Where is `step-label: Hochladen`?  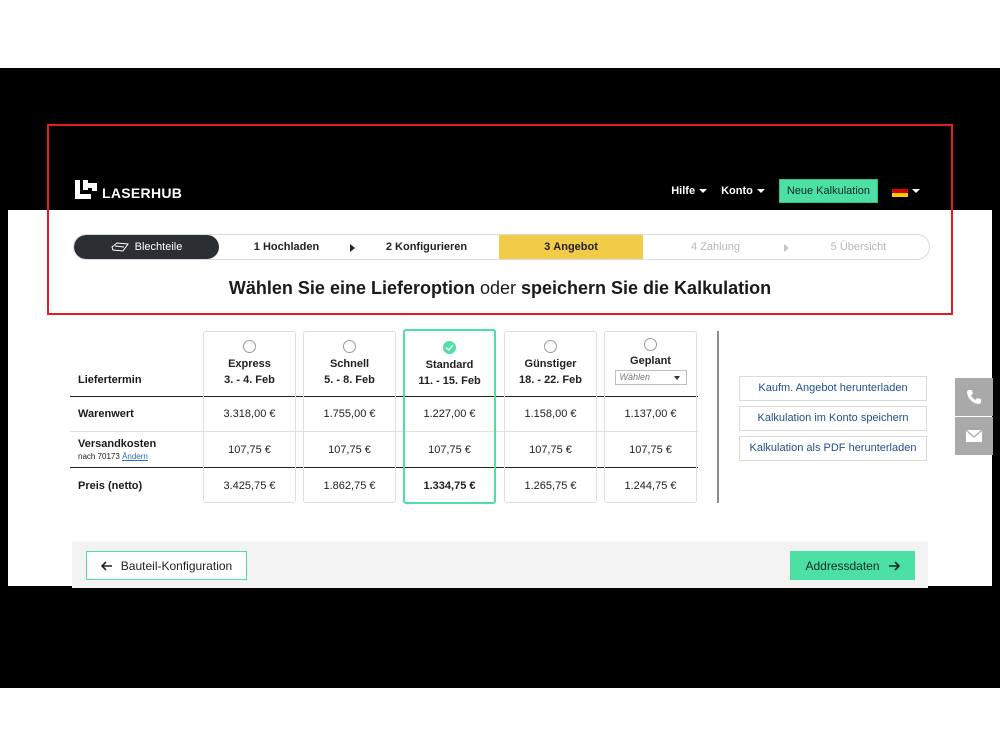 step-label: Hochladen is located at coordinates (291, 247).